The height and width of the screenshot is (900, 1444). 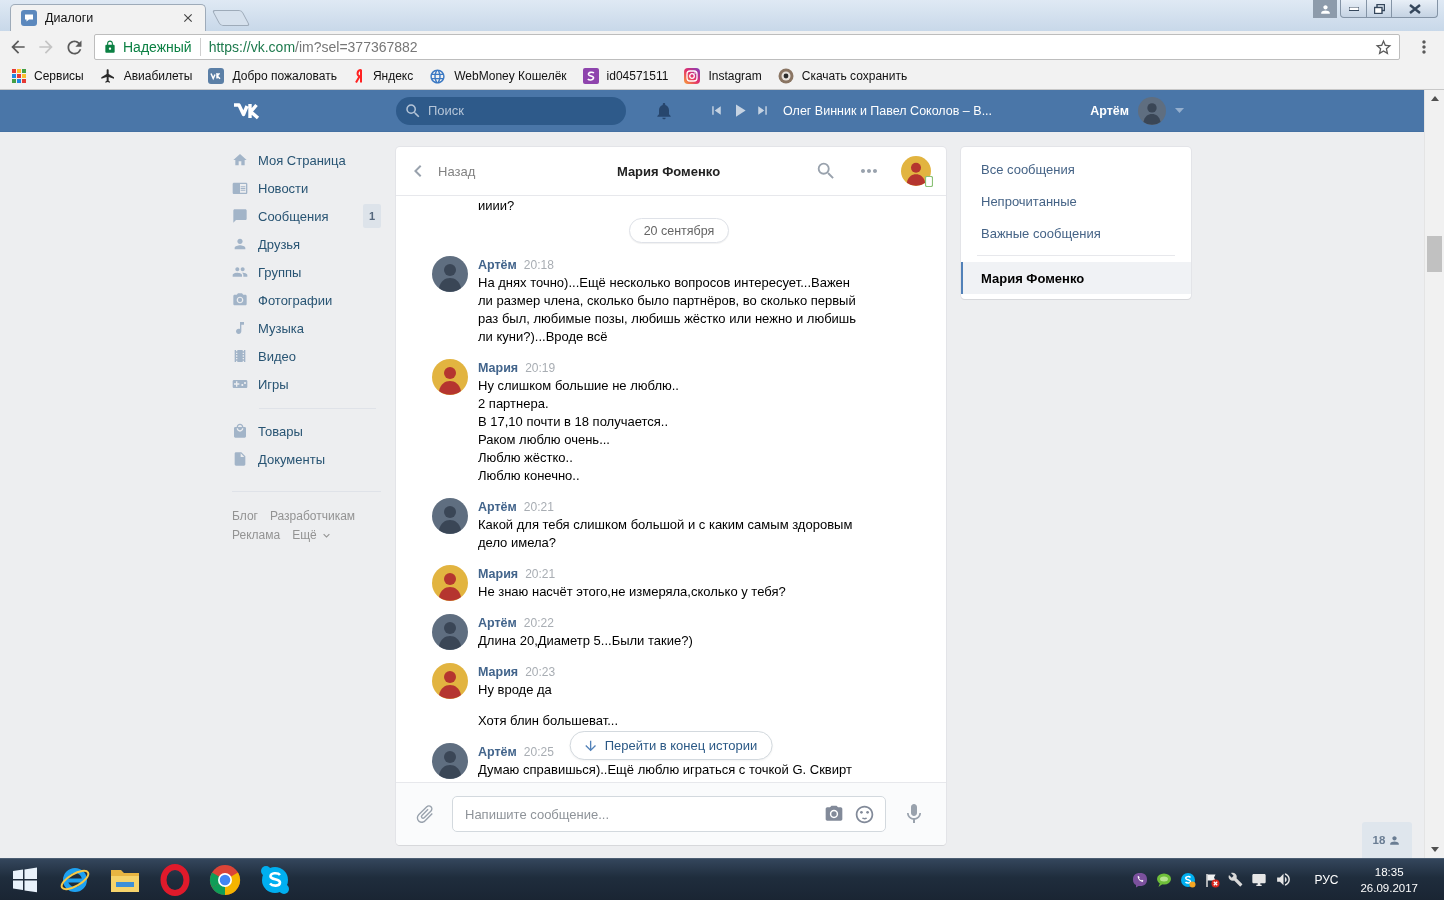 I want to click on lock-icon, so click(x=110, y=47).